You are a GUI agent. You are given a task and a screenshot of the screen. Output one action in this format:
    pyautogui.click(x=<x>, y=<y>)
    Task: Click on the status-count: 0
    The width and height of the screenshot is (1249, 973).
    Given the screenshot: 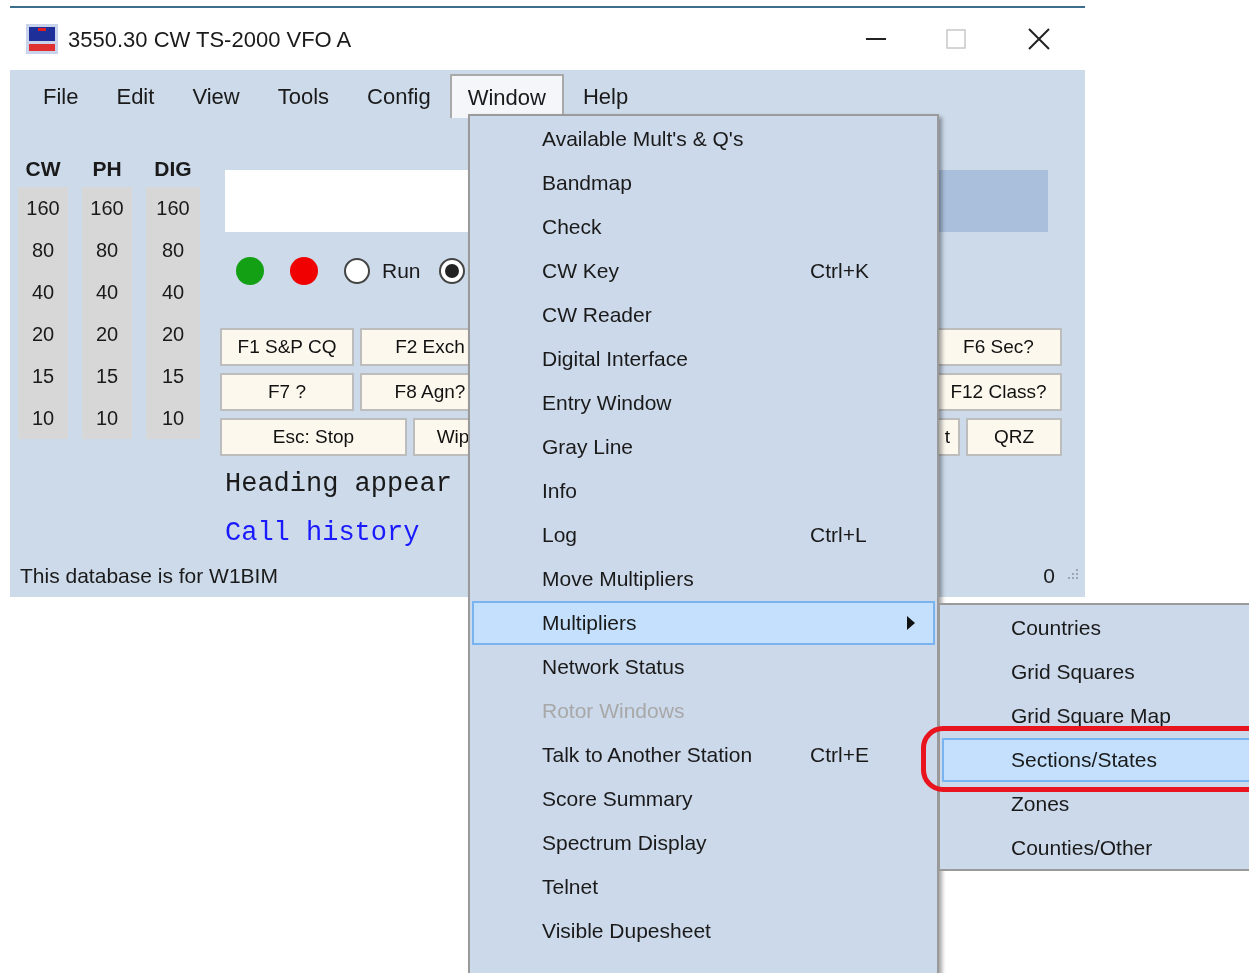 What is the action you would take?
    pyautogui.click(x=1049, y=575)
    